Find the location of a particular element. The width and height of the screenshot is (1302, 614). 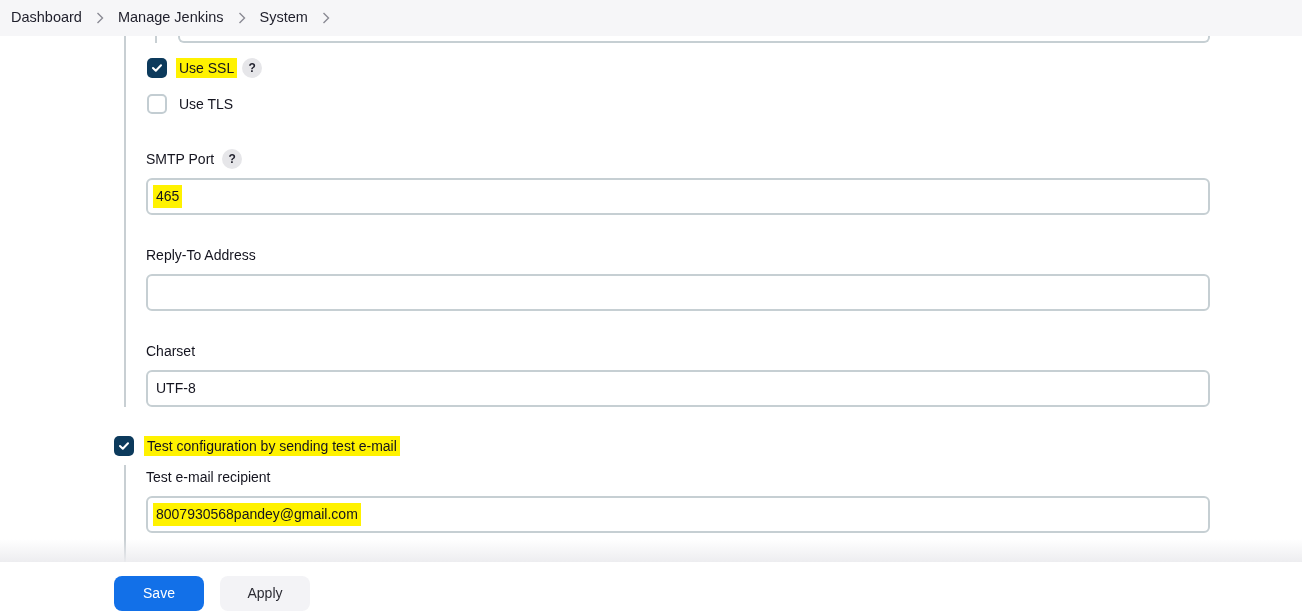

field-label: Charset is located at coordinates (171, 351).